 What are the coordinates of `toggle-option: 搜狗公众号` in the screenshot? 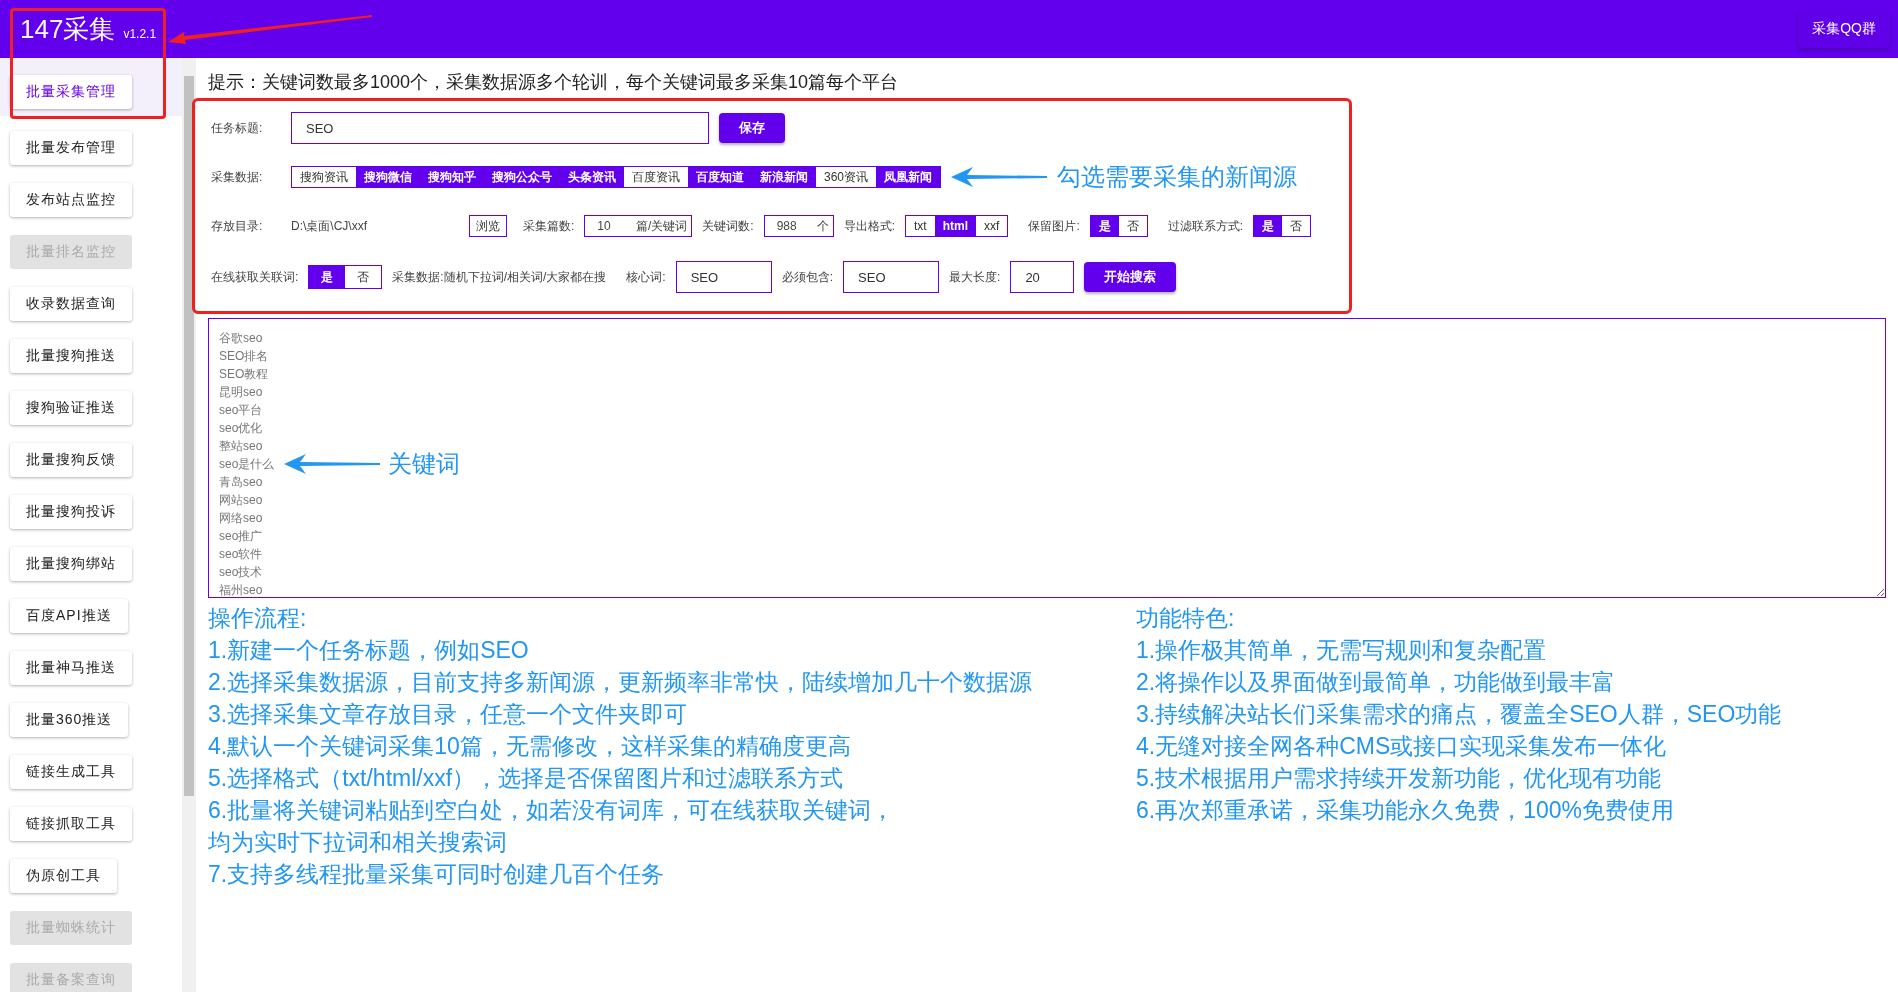 It's located at (522, 177).